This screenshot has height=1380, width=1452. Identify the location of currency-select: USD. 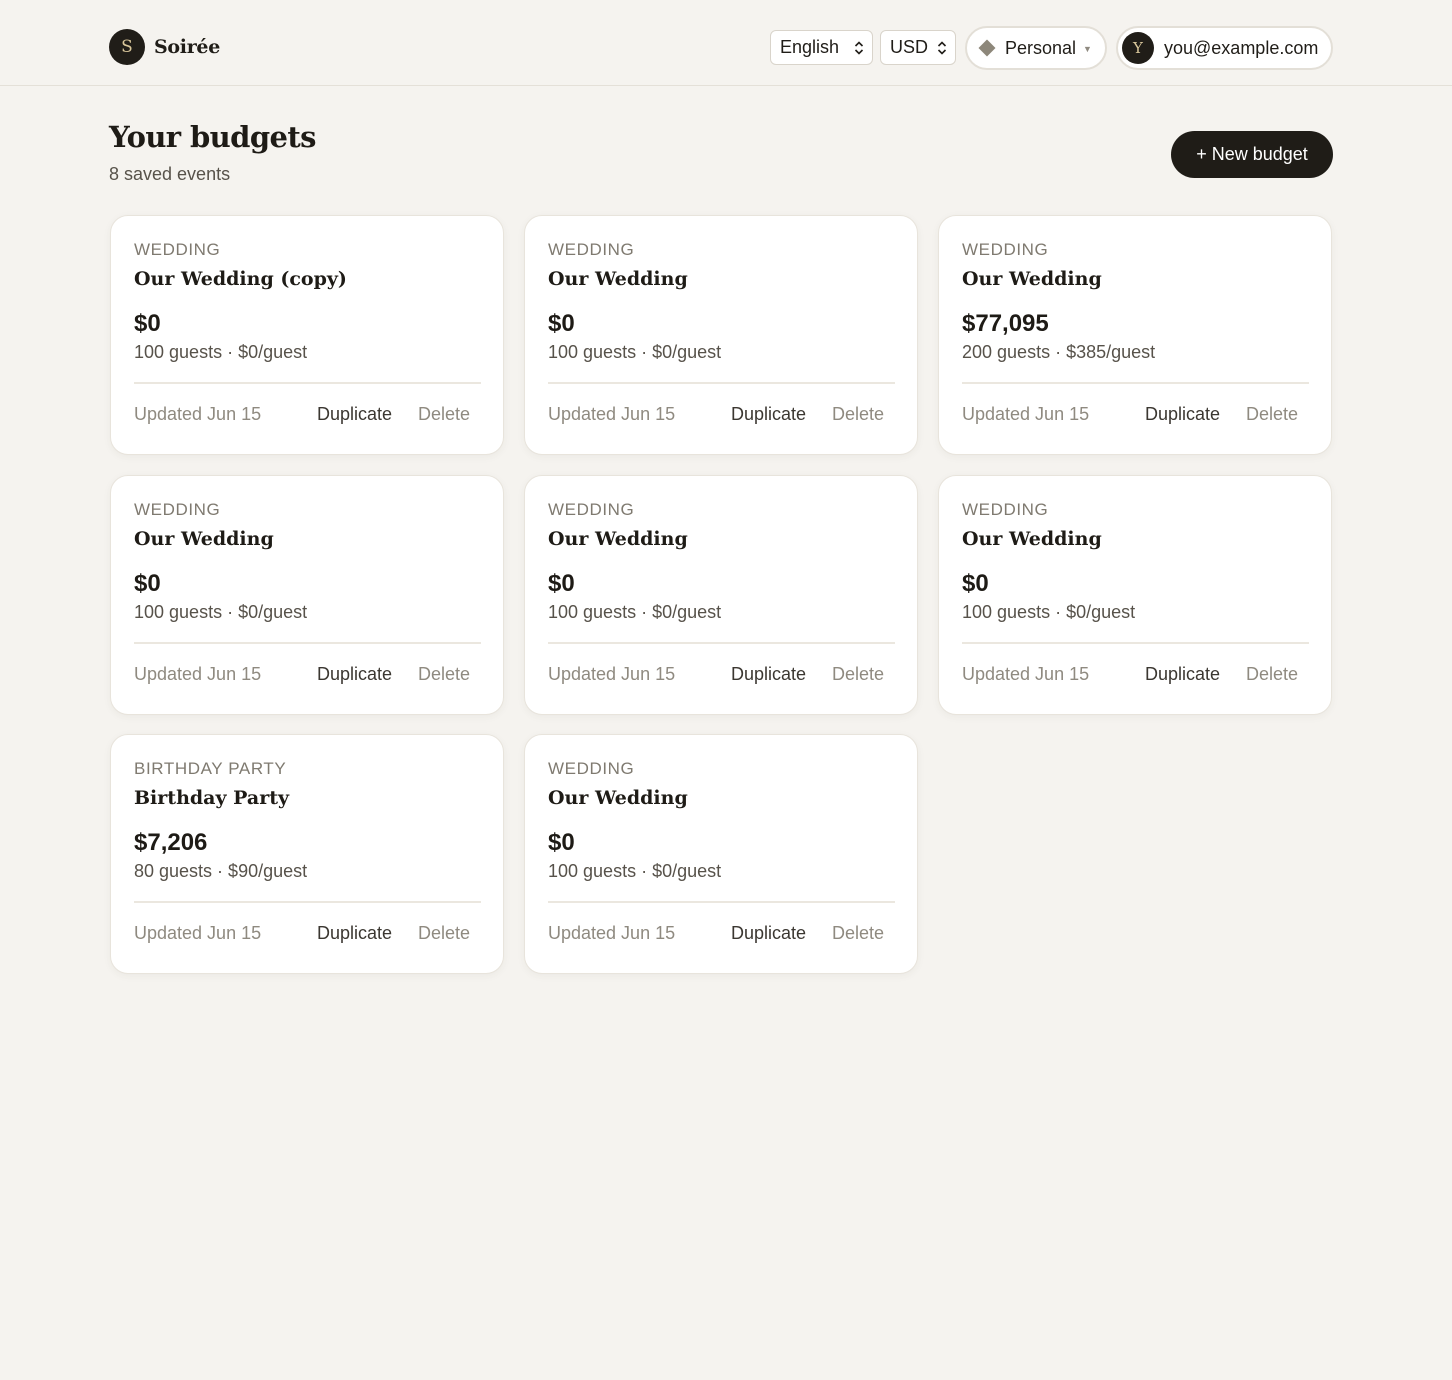
(918, 47).